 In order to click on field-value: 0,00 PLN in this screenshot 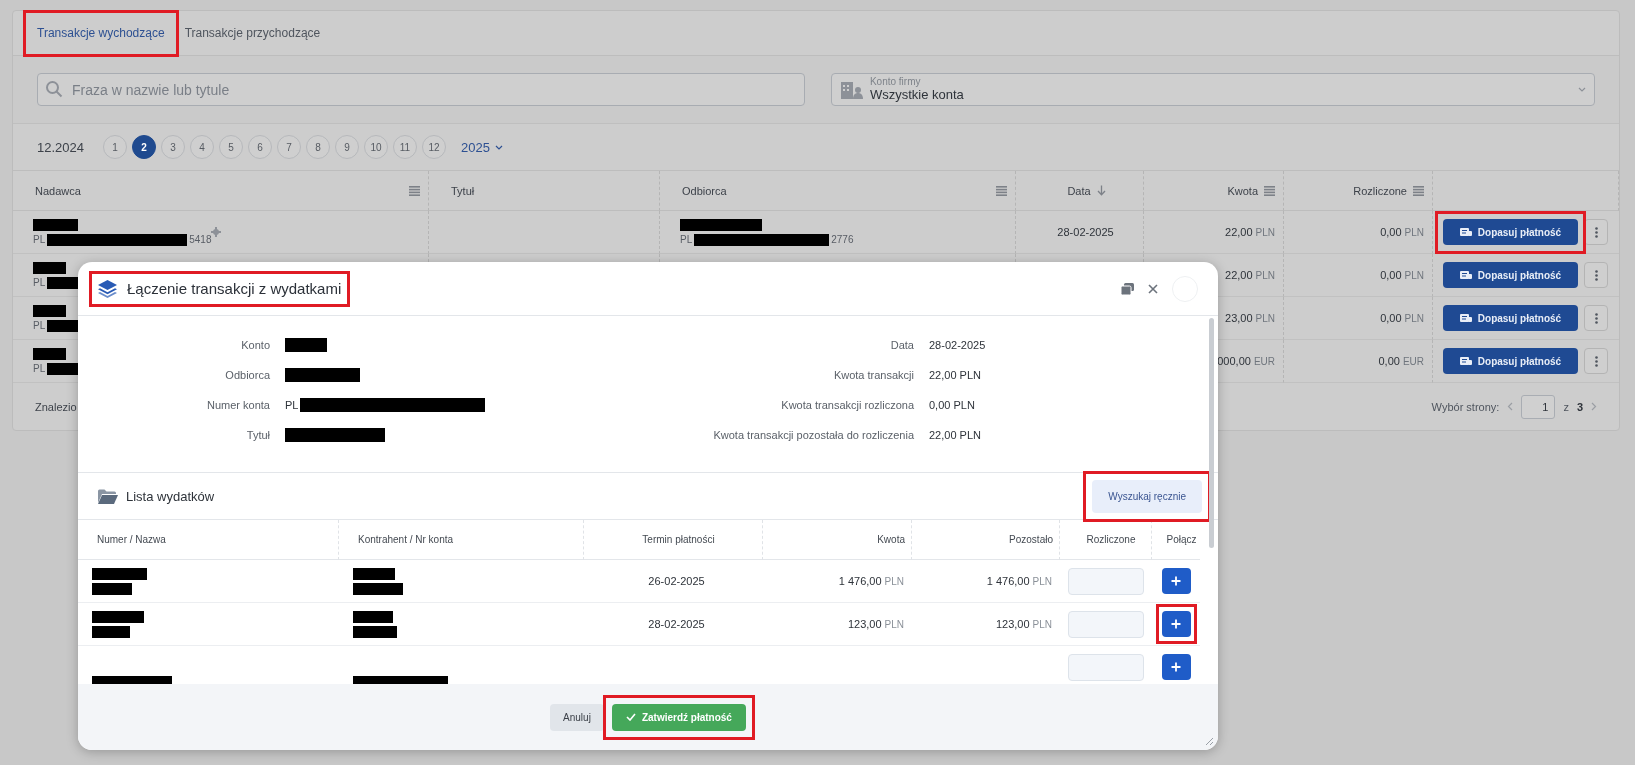, I will do `click(952, 405)`.